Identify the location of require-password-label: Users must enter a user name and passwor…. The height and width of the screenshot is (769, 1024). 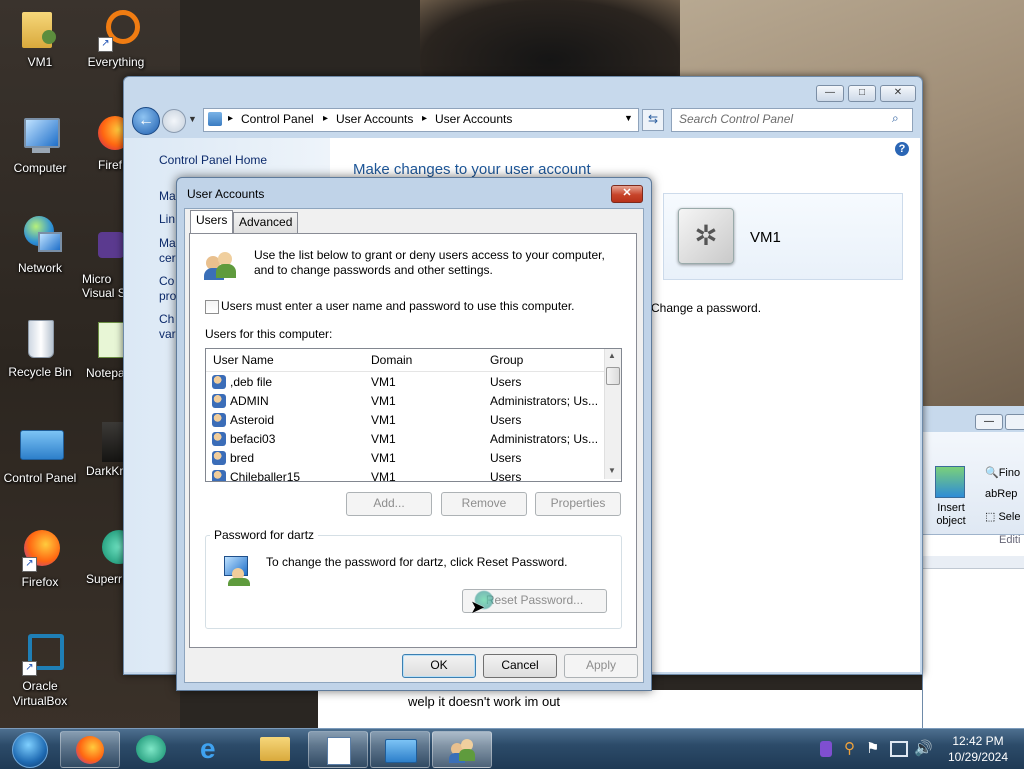
(398, 306).